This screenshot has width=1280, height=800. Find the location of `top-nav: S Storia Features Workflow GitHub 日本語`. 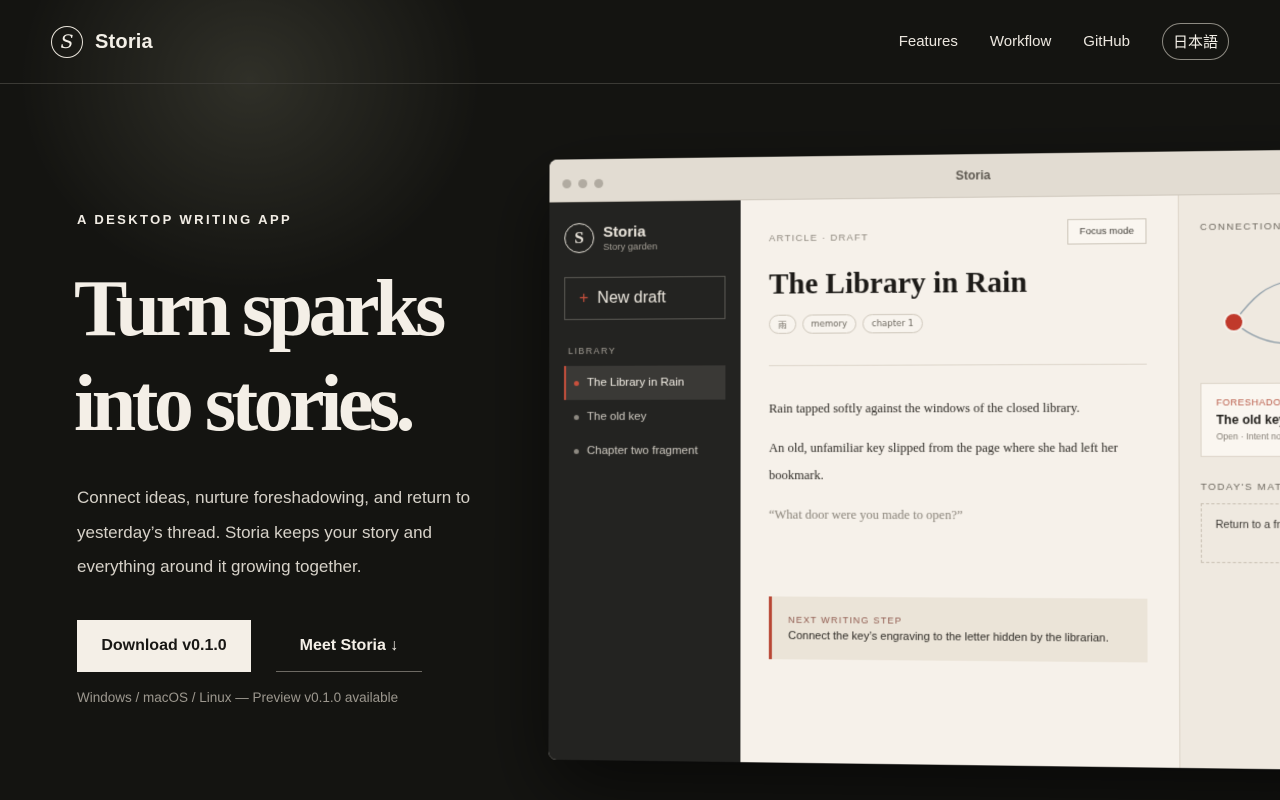

top-nav: S Storia Features Workflow GitHub 日本語 is located at coordinates (640, 42).